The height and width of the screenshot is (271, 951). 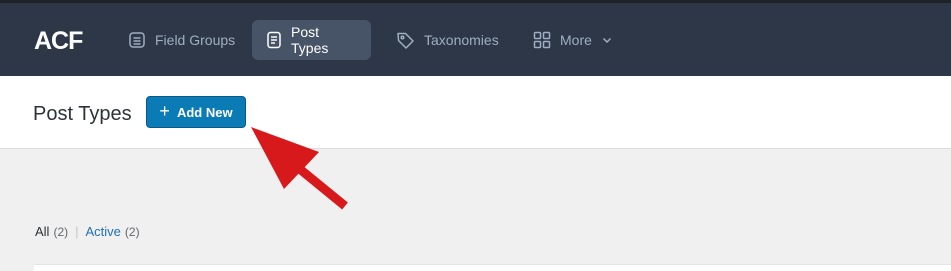 What do you see at coordinates (405, 40) in the screenshot?
I see `tag-icon` at bounding box center [405, 40].